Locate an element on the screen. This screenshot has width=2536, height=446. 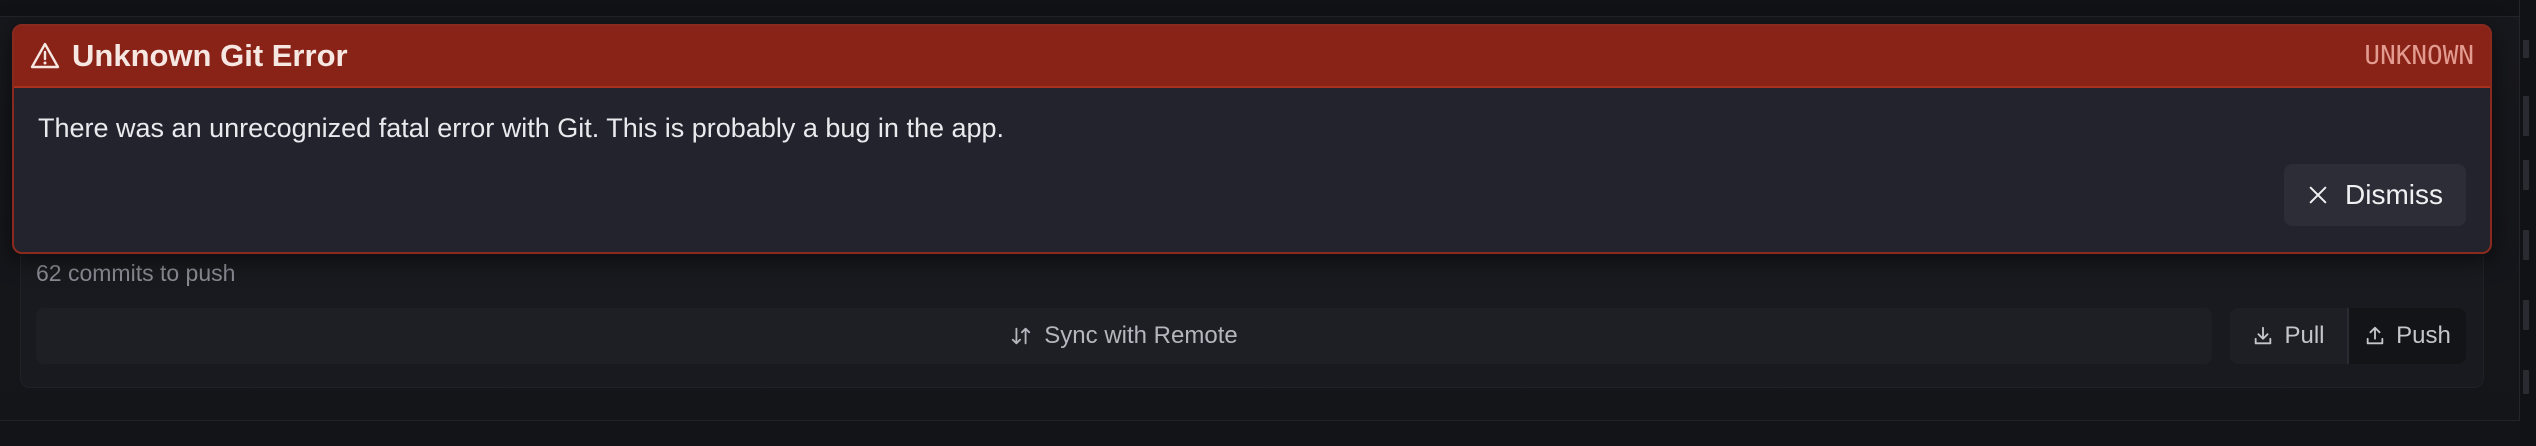
error-header: Unknown Git Error UNKNOWN is located at coordinates (1252, 57).